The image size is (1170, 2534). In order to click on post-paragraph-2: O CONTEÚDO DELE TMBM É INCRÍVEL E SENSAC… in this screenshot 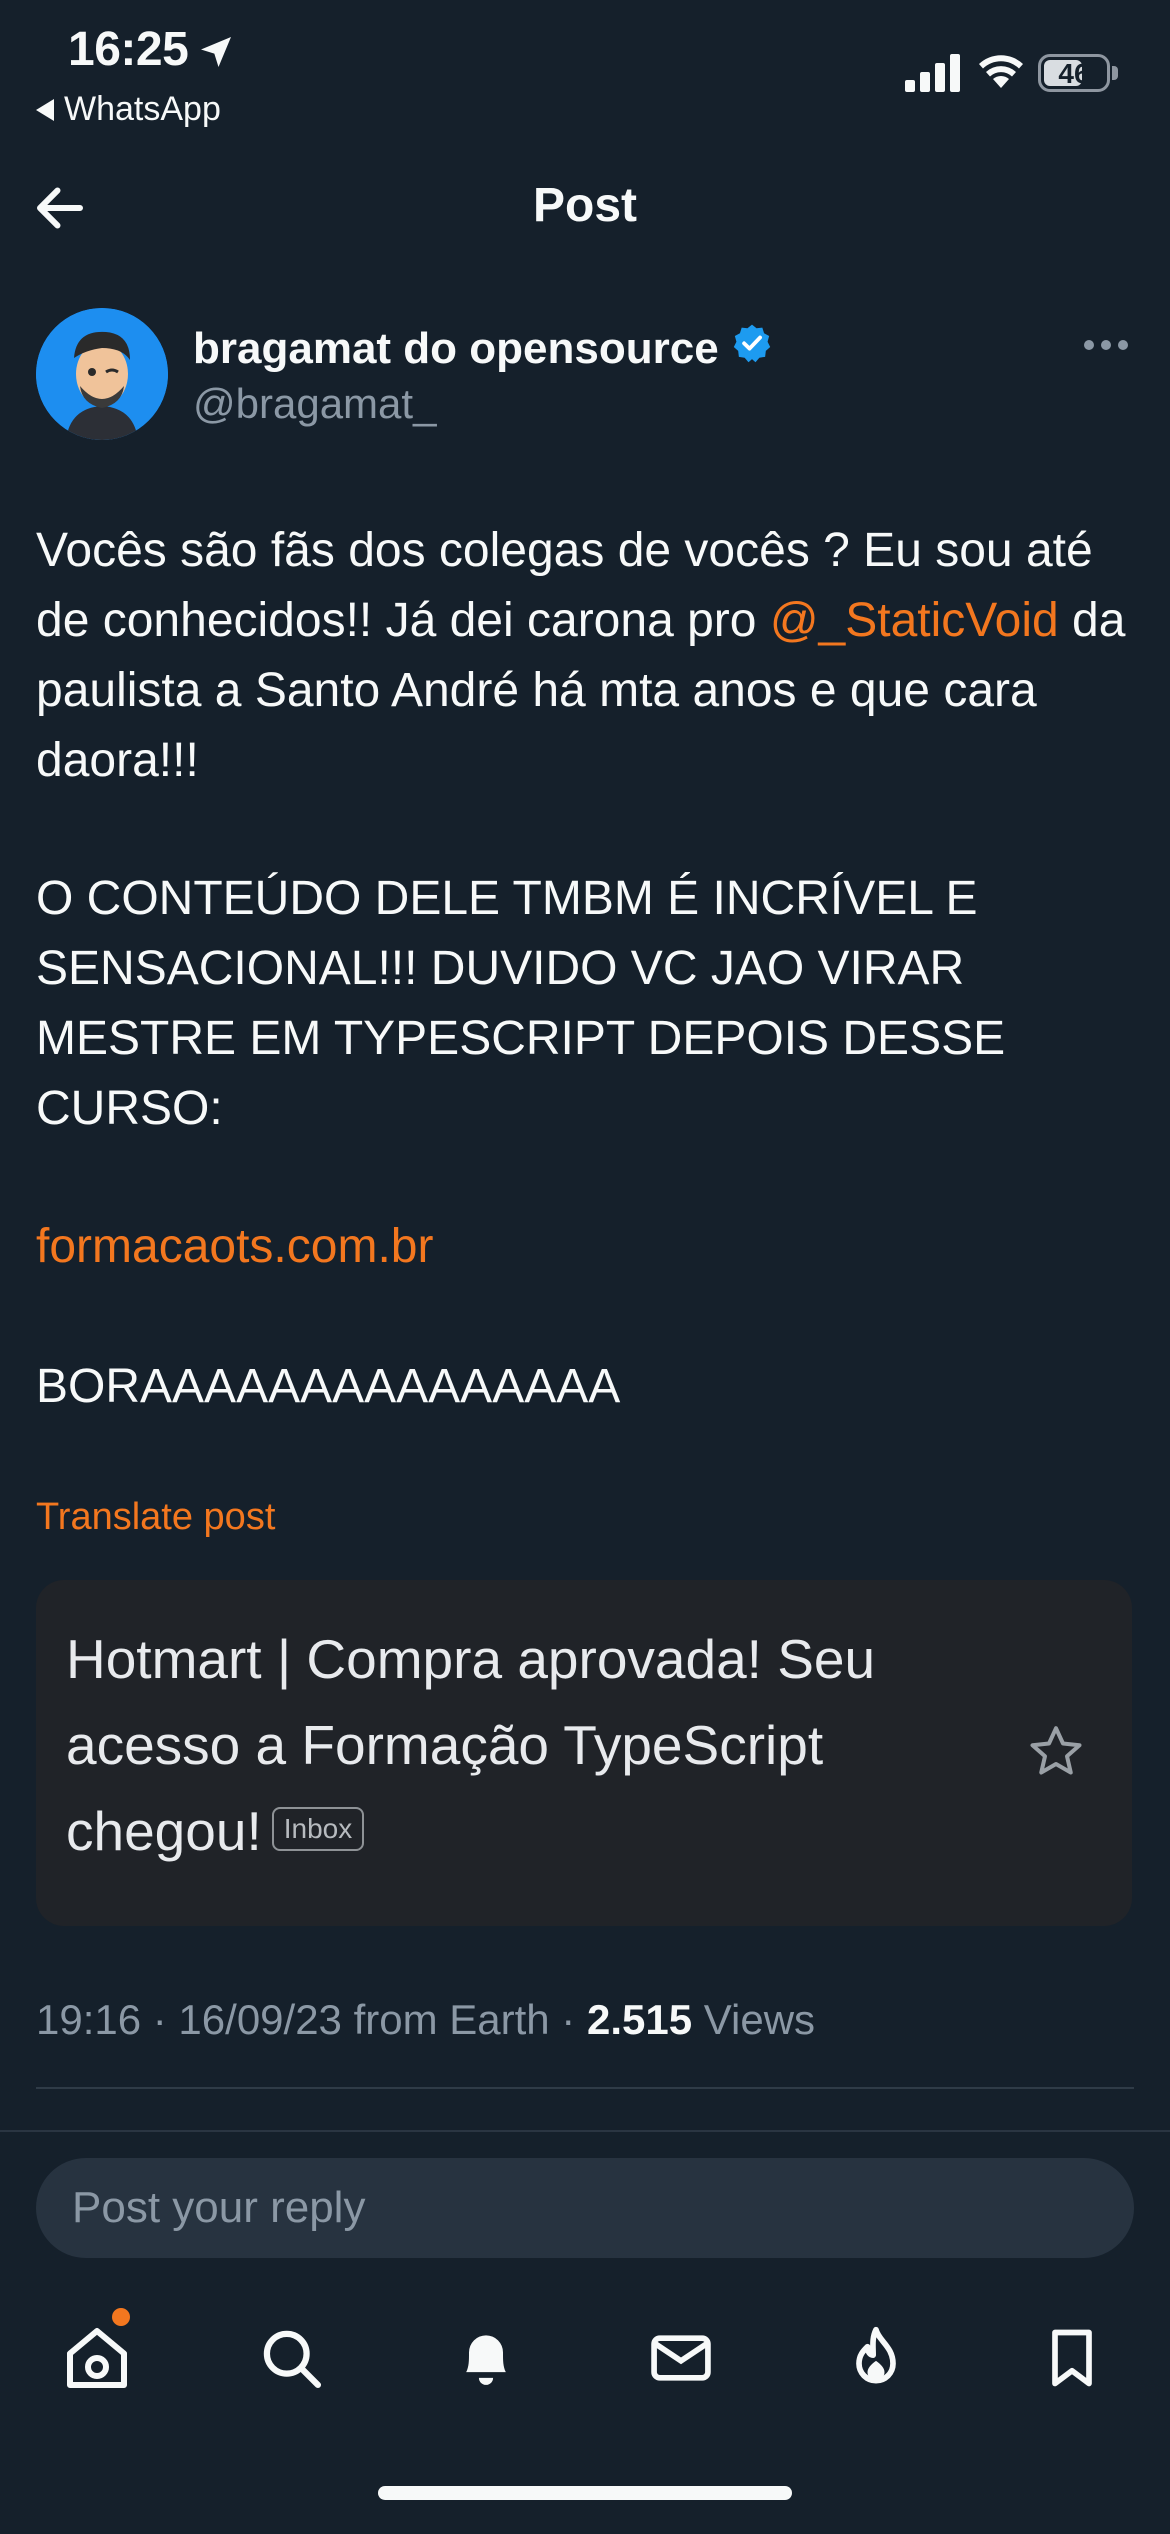, I will do `click(521, 1003)`.